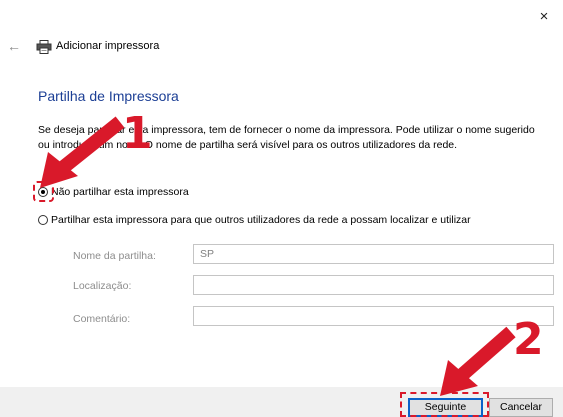  I want to click on arrow-1-icon, so click(82, 152).